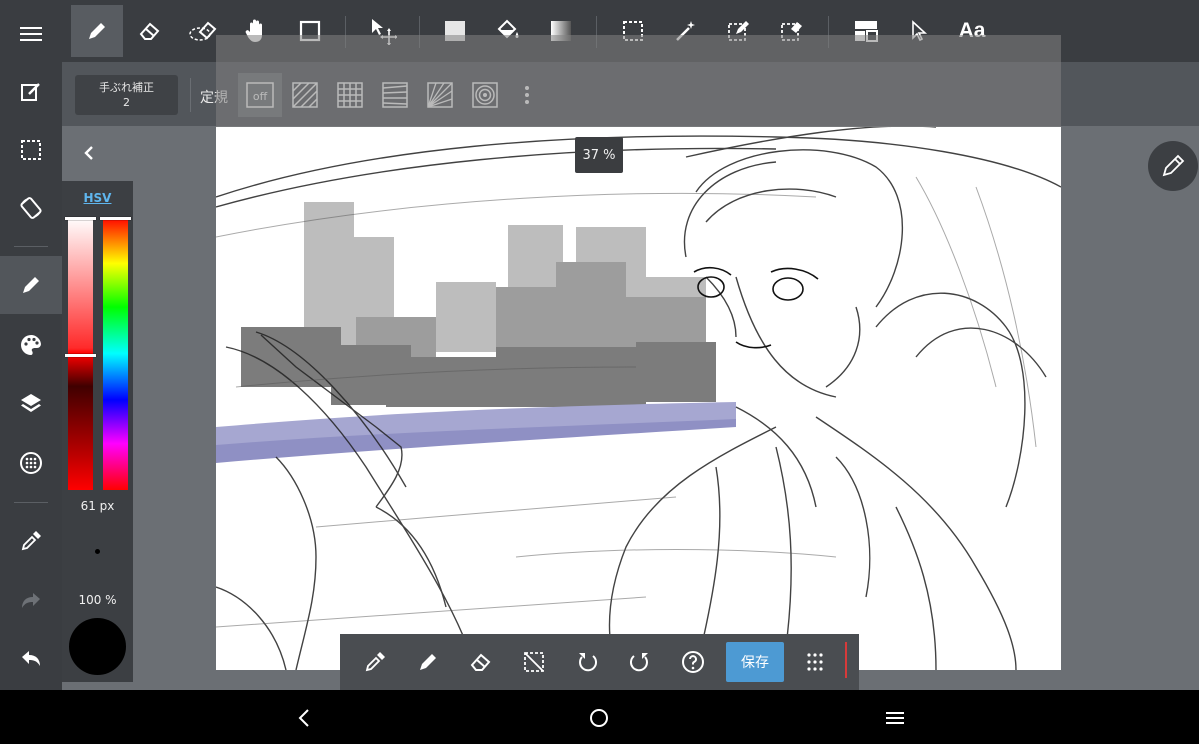 The image size is (1199, 744). I want to click on saturation-top-handle, so click(80, 218).